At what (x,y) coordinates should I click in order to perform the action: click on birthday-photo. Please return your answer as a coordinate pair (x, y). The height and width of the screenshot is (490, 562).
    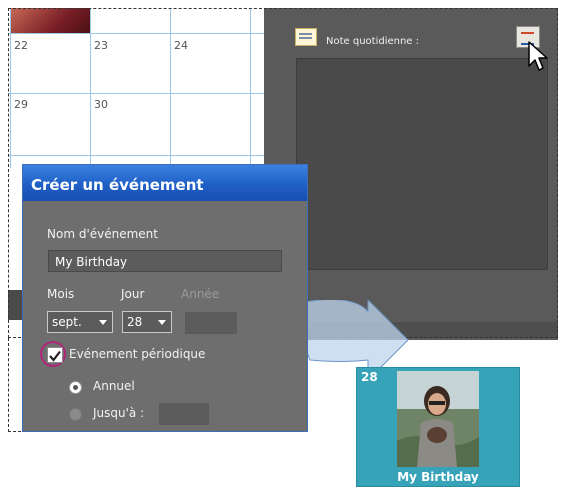
    Looking at the image, I should click on (438, 419).